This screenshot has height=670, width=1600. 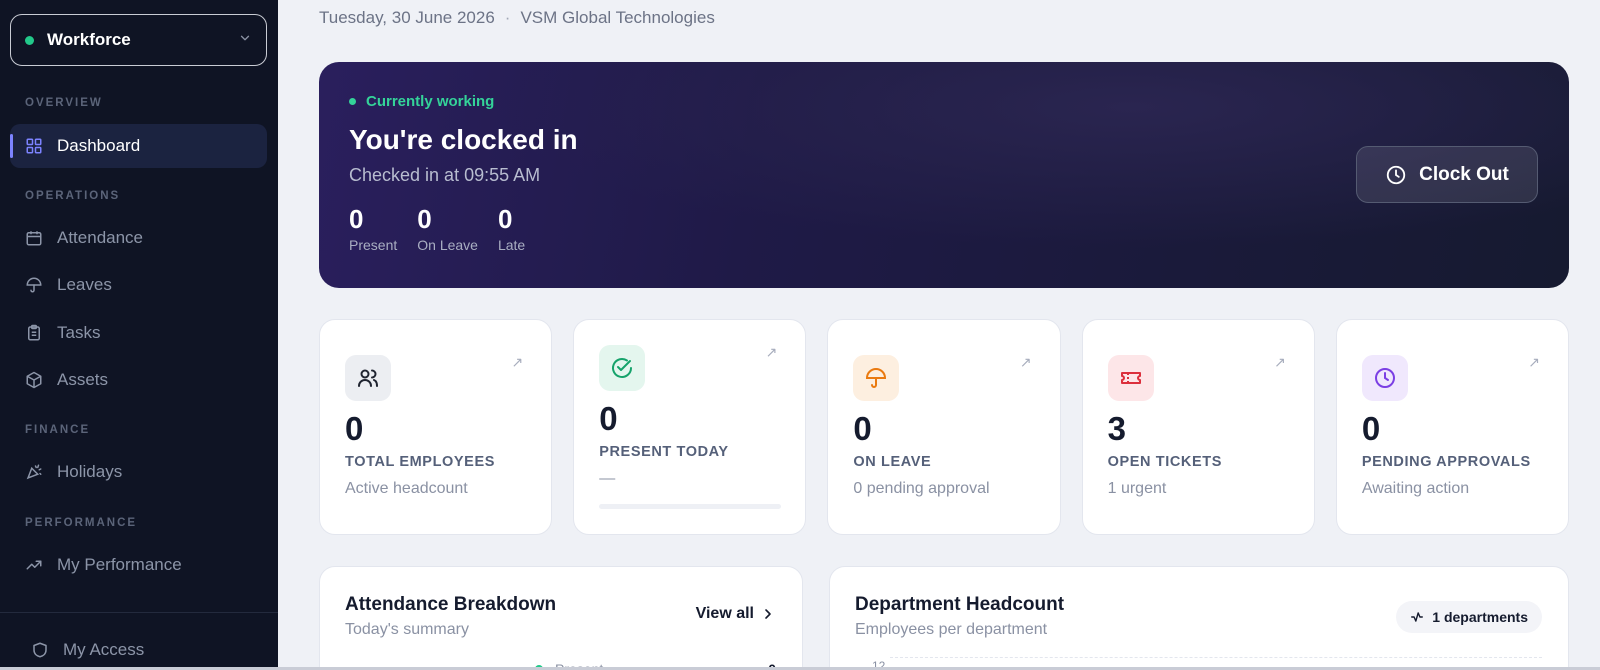 What do you see at coordinates (34, 332) in the screenshot?
I see `clipboard-icon` at bounding box center [34, 332].